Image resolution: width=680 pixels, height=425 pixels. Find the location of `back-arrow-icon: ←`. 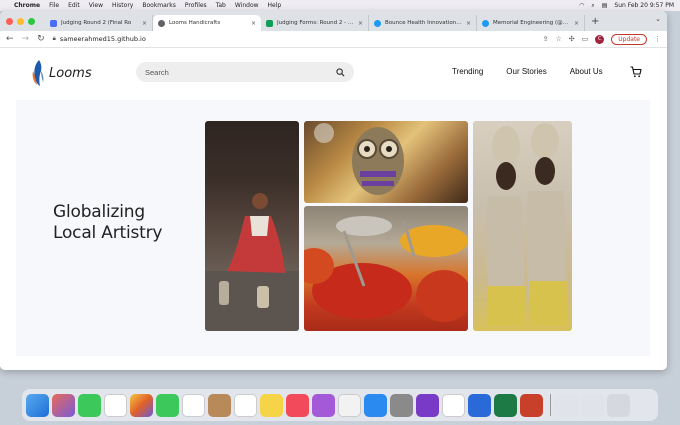

back-arrow-icon: ← is located at coordinates (10, 39).